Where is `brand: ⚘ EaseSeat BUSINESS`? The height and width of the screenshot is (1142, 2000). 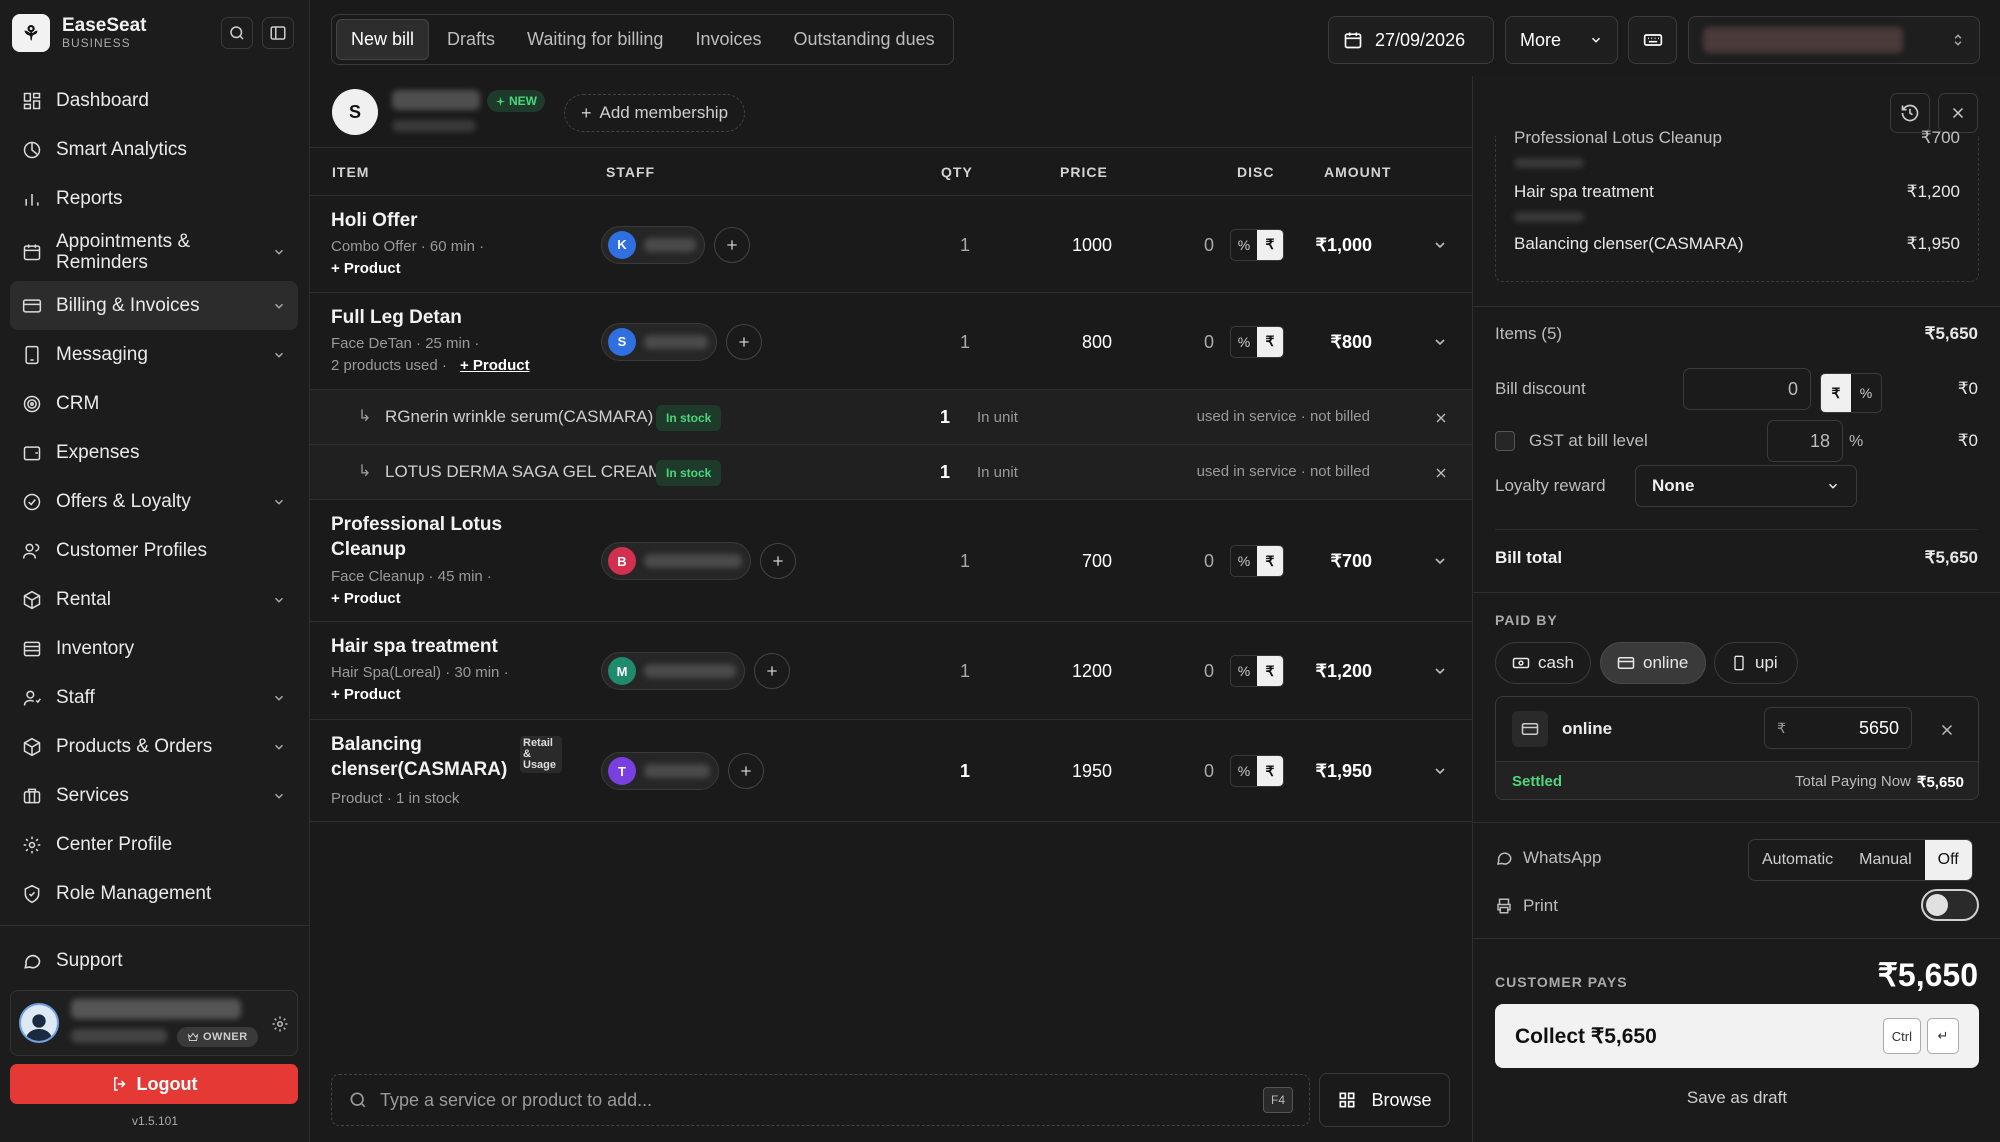 brand: ⚘ EaseSeat BUSINESS is located at coordinates (79, 33).